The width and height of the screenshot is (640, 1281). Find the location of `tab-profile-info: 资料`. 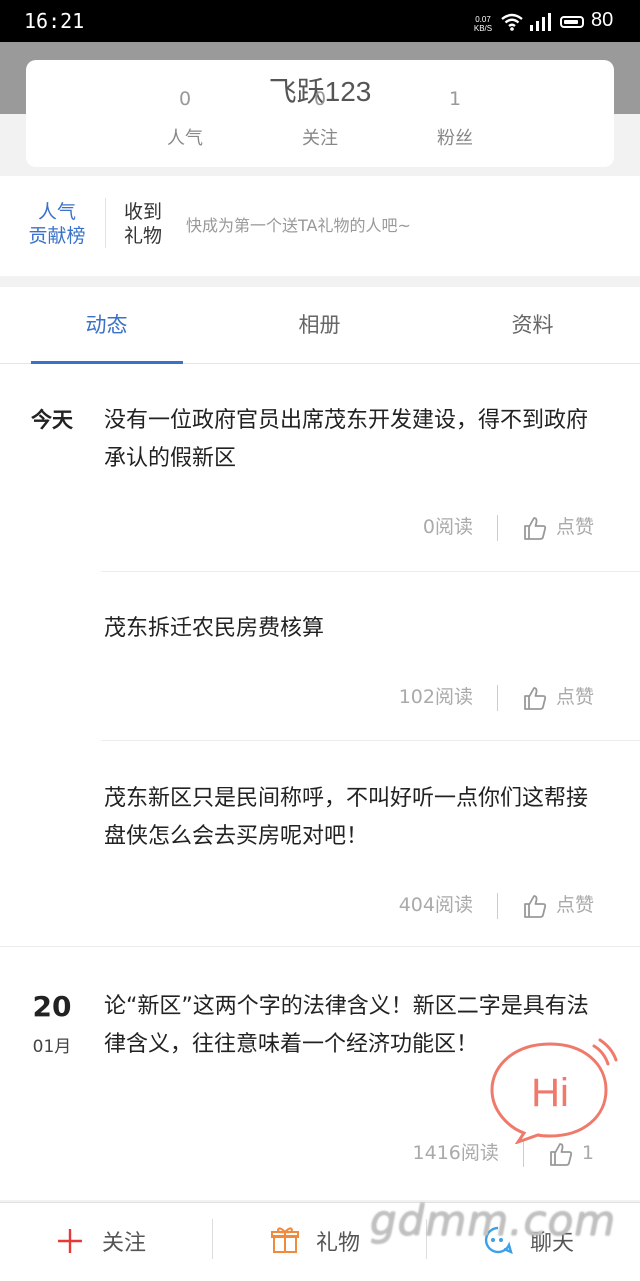

tab-profile-info: 资料 is located at coordinates (532, 325).